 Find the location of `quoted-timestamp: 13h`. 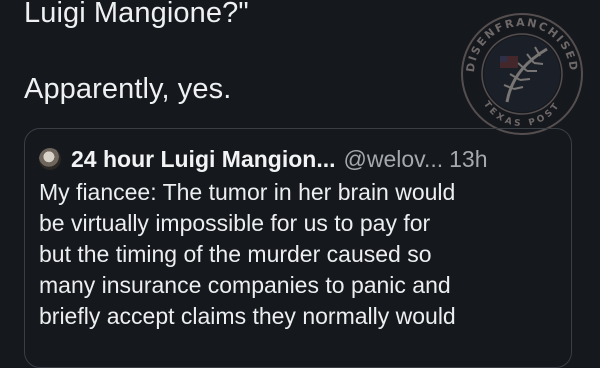

quoted-timestamp: 13h is located at coordinates (468, 159).